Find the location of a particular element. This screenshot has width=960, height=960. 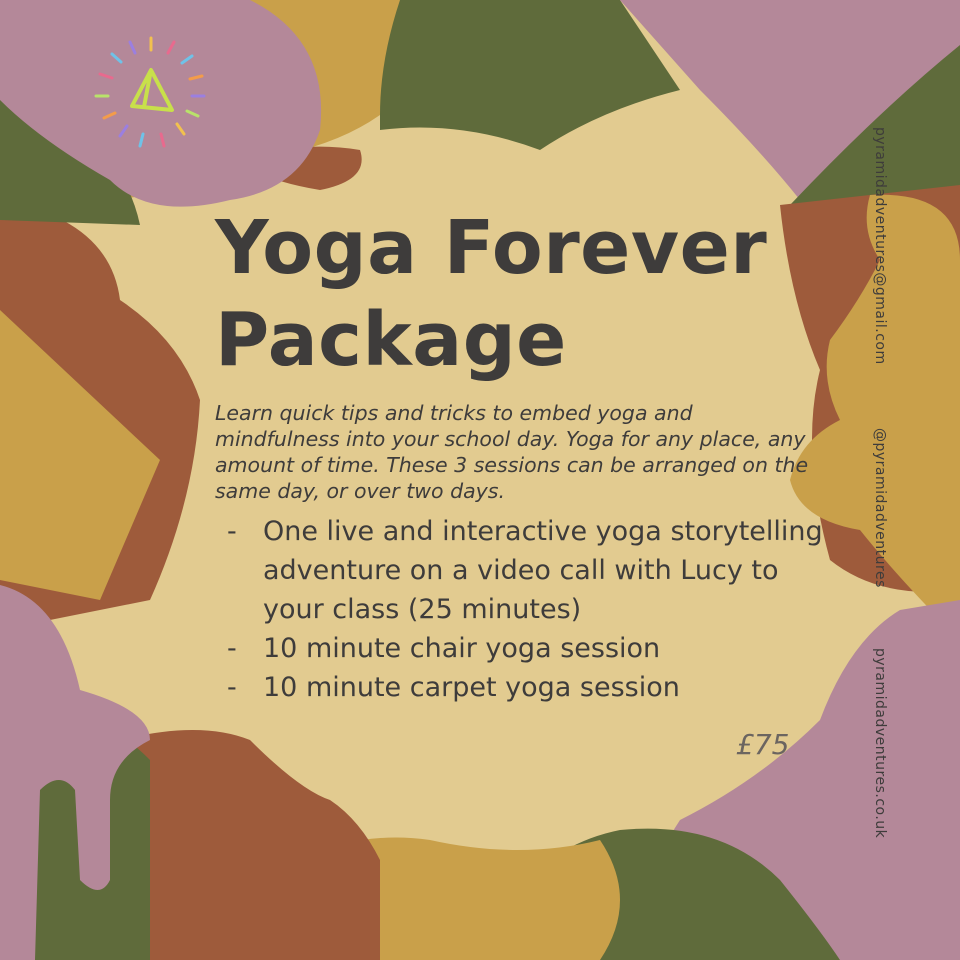

list-item: -10 minute carpet yoga session is located at coordinates (519, 687).